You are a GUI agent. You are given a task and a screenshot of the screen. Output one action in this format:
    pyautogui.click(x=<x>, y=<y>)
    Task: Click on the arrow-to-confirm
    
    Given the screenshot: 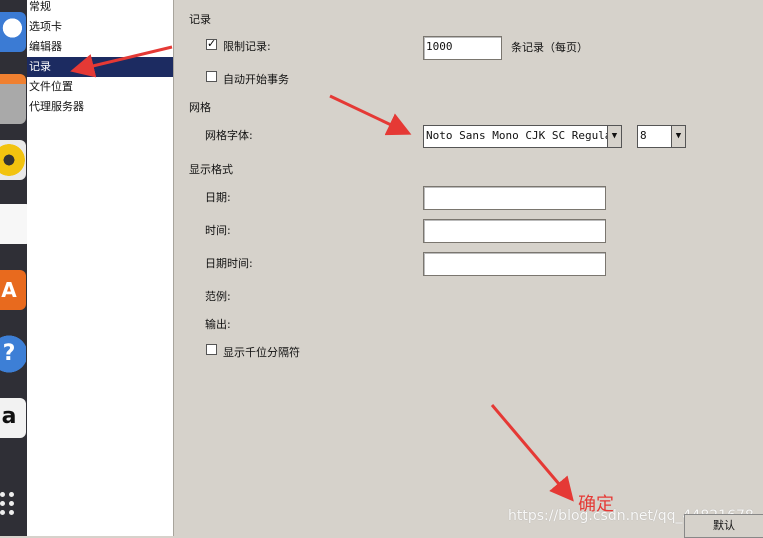 What is the action you would take?
    pyautogui.click(x=532, y=453)
    